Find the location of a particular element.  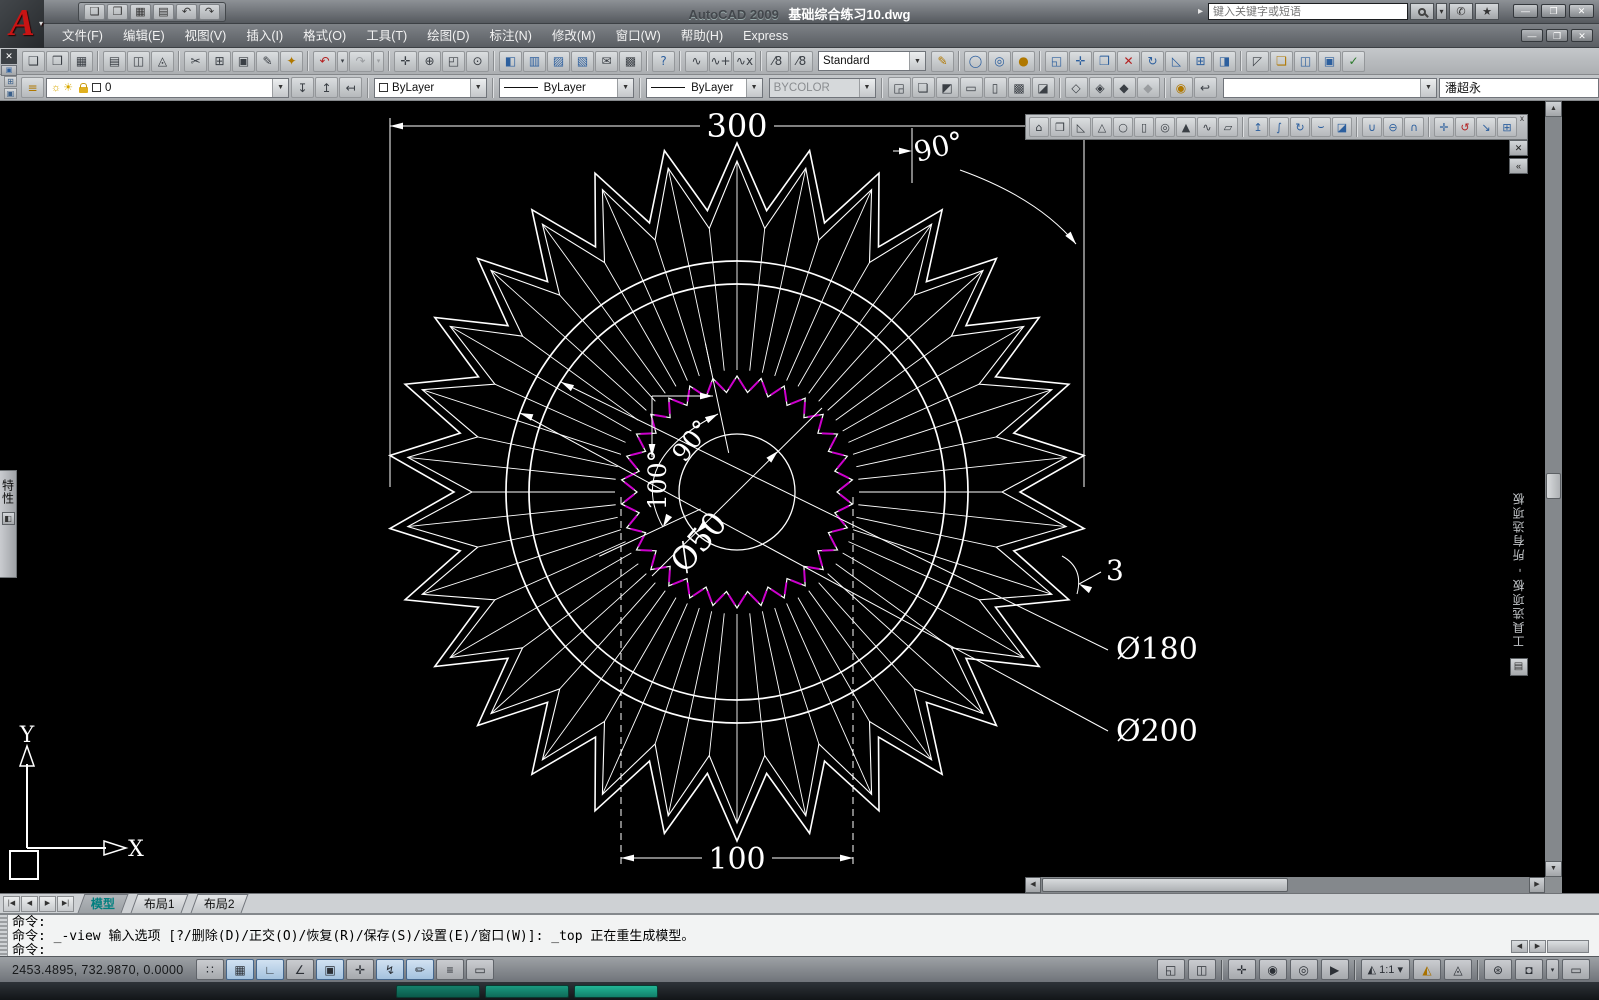

loft-icon: ⌣ is located at coordinates (1321, 127).